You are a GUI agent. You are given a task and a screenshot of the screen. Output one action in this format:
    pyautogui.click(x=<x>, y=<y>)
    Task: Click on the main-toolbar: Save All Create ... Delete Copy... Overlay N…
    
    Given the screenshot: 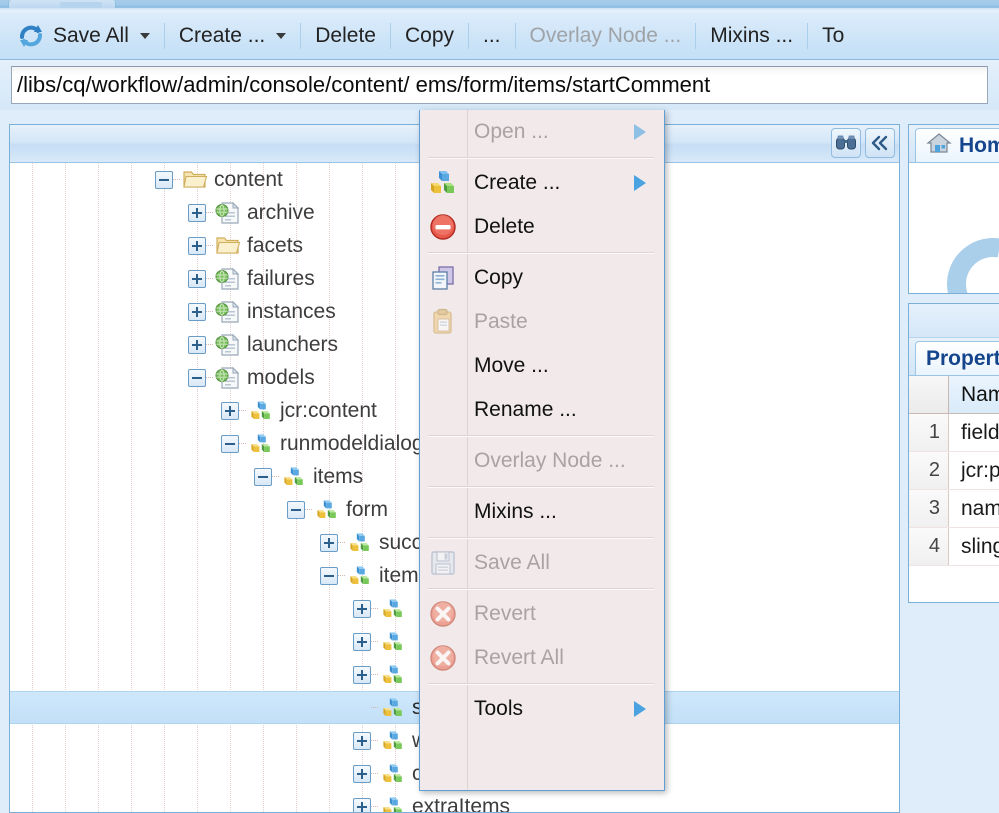 What is the action you would take?
    pyautogui.click(x=499, y=36)
    